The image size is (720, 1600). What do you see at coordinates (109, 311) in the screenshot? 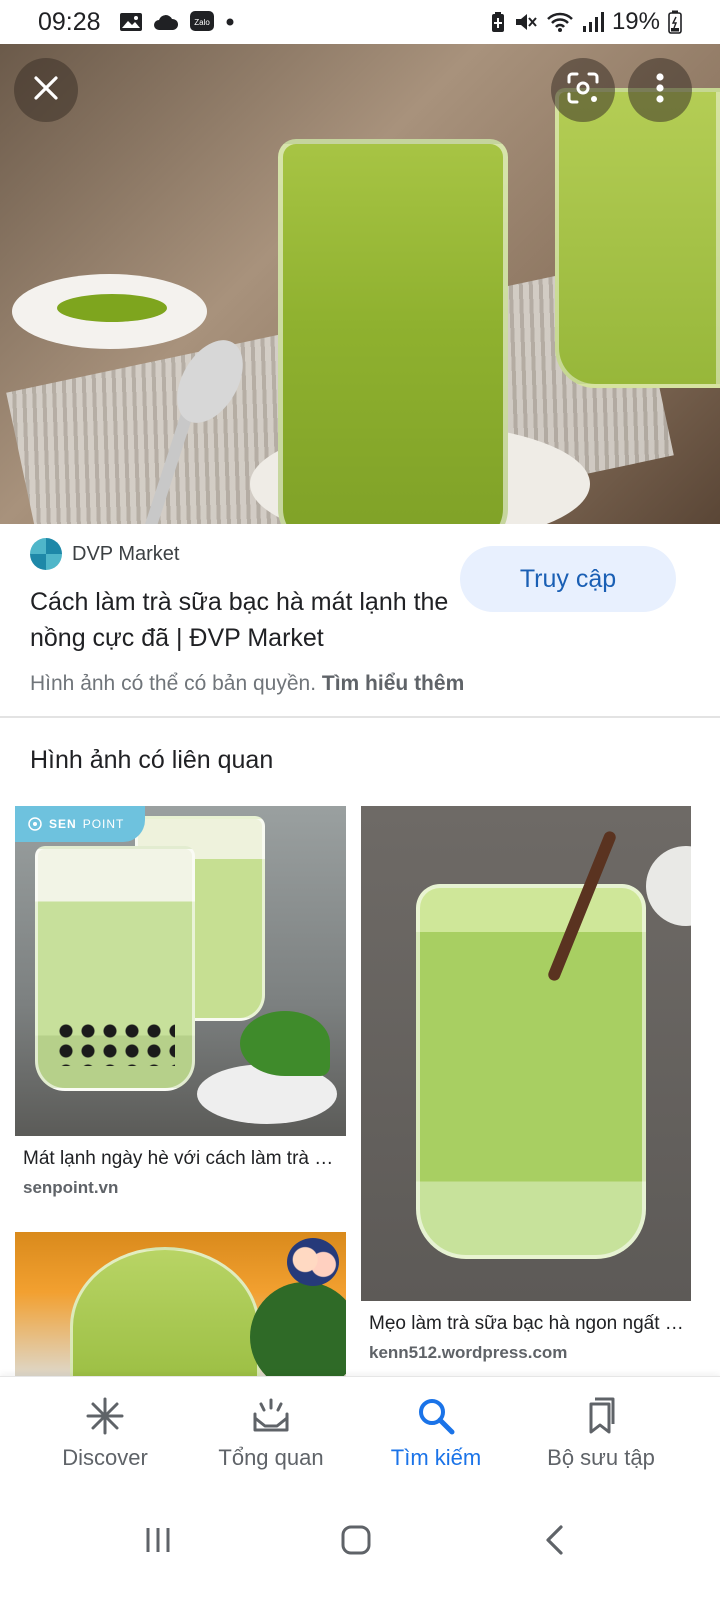
I see `hero-matcha-bowl` at bounding box center [109, 311].